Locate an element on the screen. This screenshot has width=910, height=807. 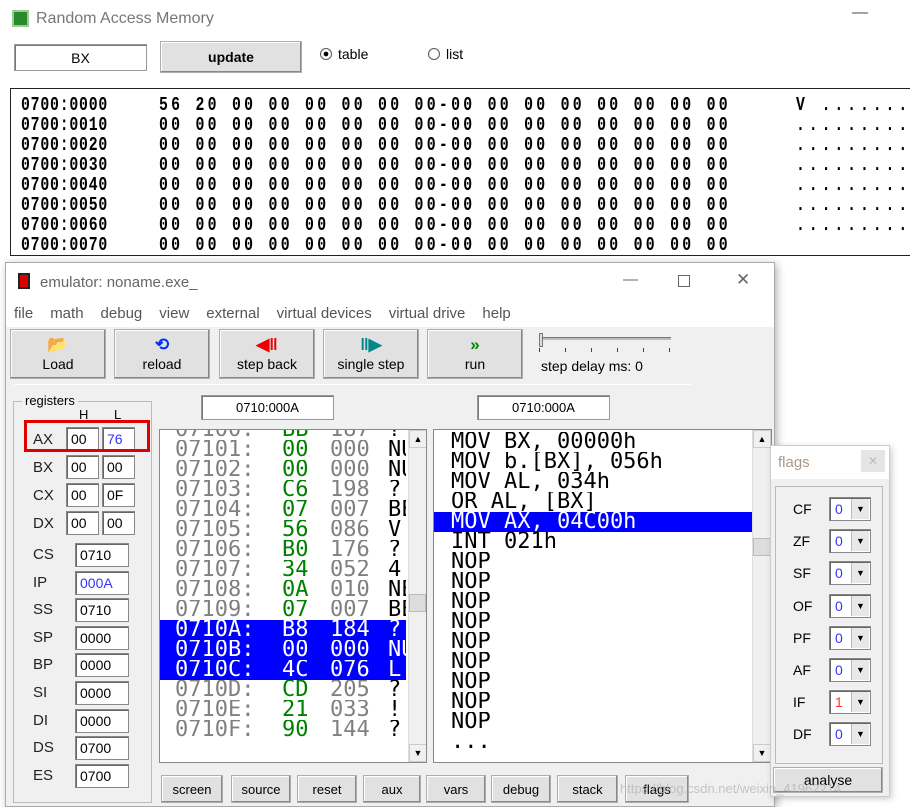
address-input: BX is located at coordinates (80, 57).